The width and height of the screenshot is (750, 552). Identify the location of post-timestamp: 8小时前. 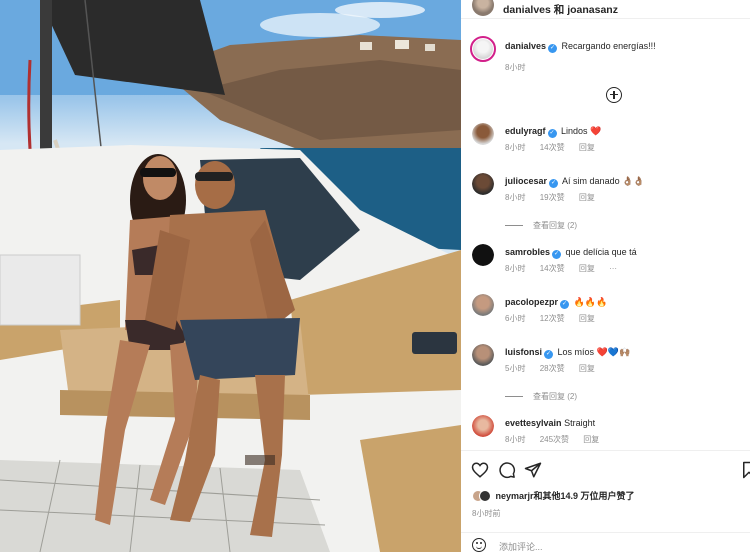
(486, 513).